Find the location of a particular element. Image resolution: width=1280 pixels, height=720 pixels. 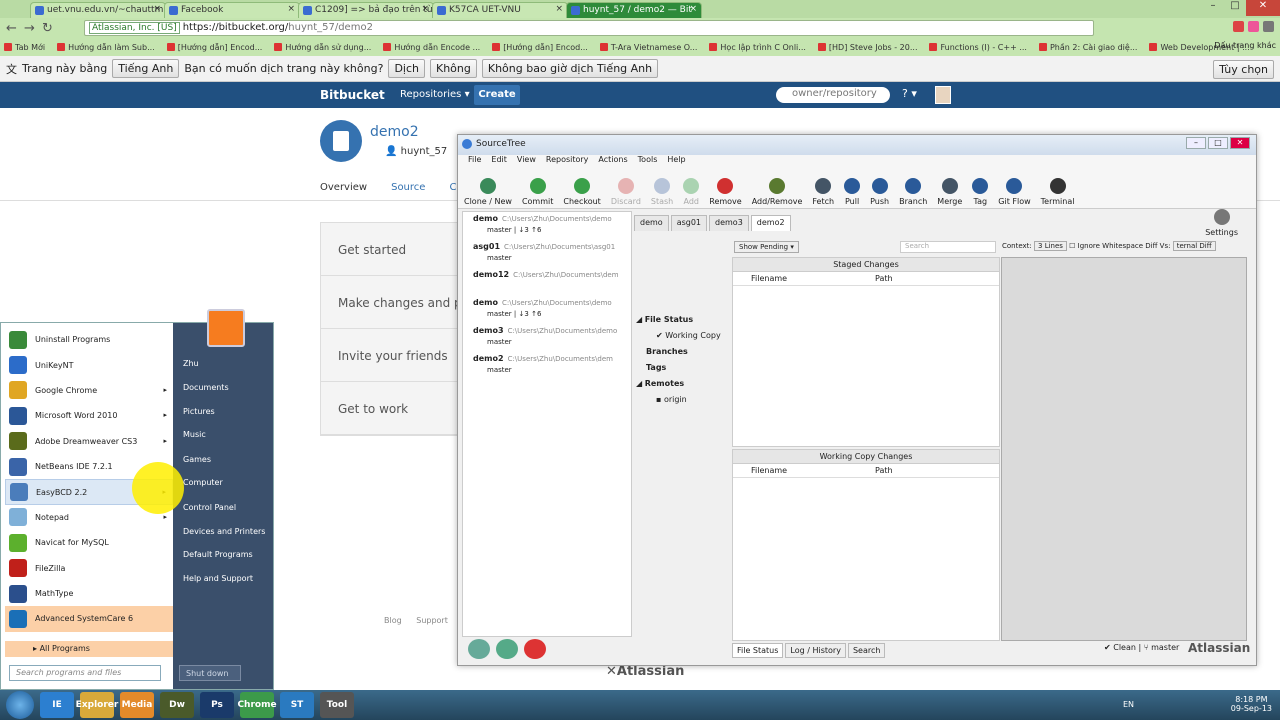

repo-tab: asg01 is located at coordinates (689, 223).